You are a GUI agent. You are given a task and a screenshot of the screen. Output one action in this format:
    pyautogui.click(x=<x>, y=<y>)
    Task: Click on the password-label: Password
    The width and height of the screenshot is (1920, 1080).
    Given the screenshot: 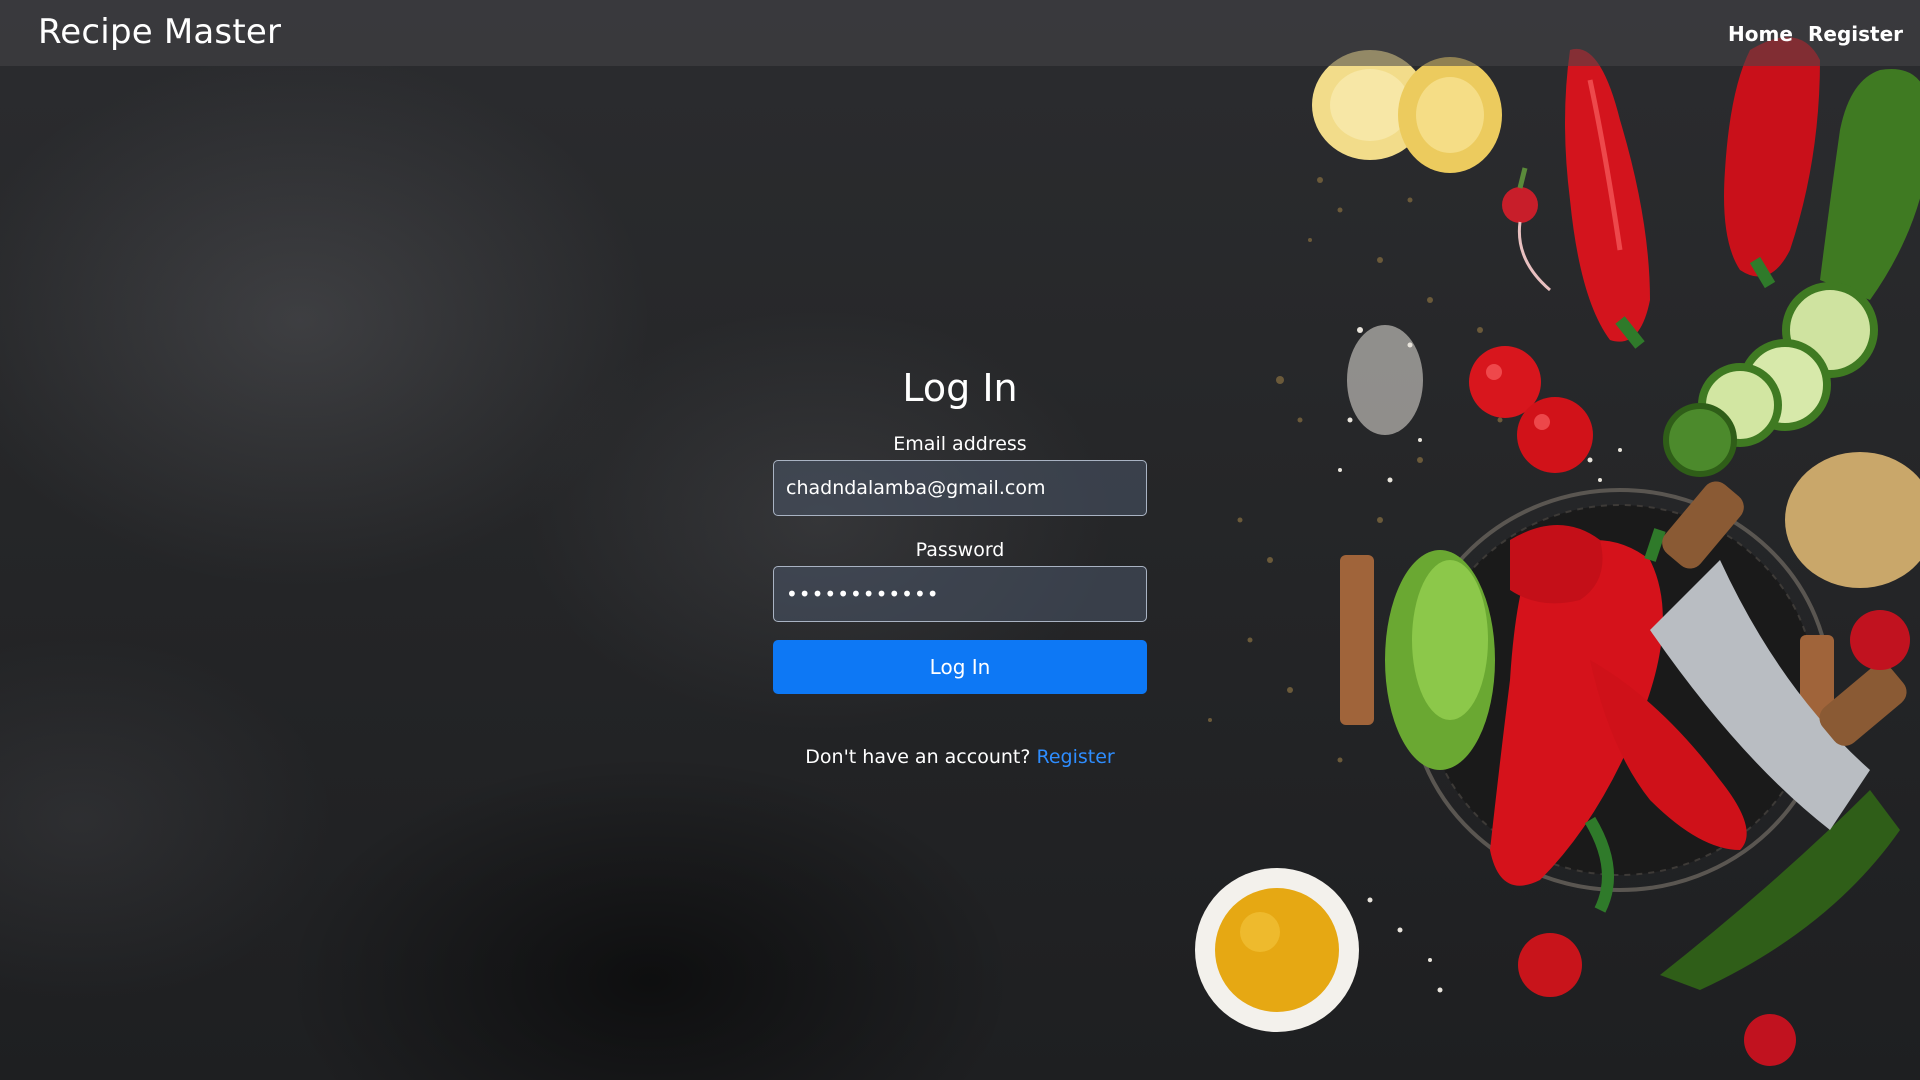 What is the action you would take?
    pyautogui.click(x=960, y=550)
    